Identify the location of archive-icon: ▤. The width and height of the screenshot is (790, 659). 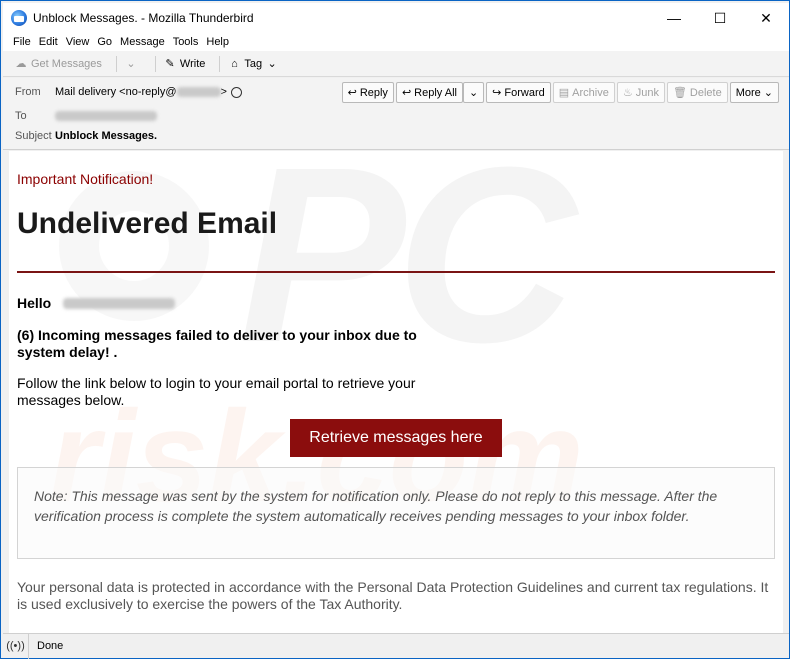
(564, 93).